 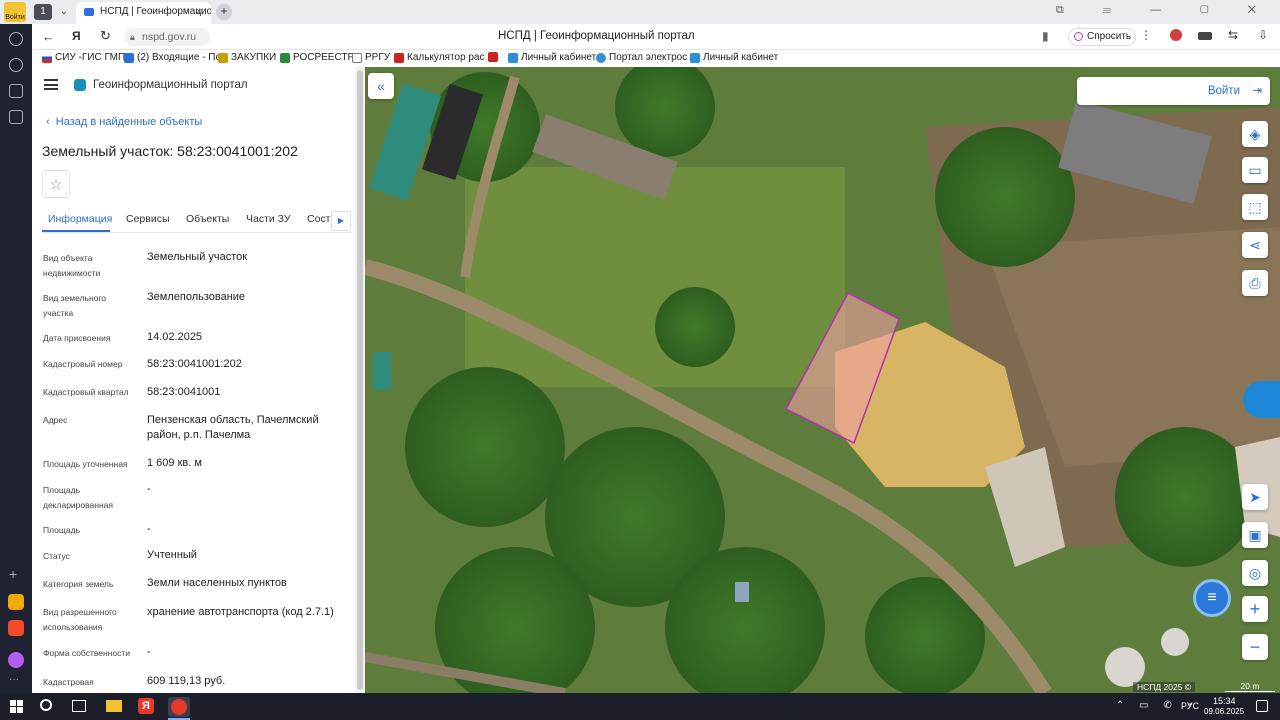 What do you see at coordinates (1255, 535) in the screenshot?
I see `minimap-button: ▣` at bounding box center [1255, 535].